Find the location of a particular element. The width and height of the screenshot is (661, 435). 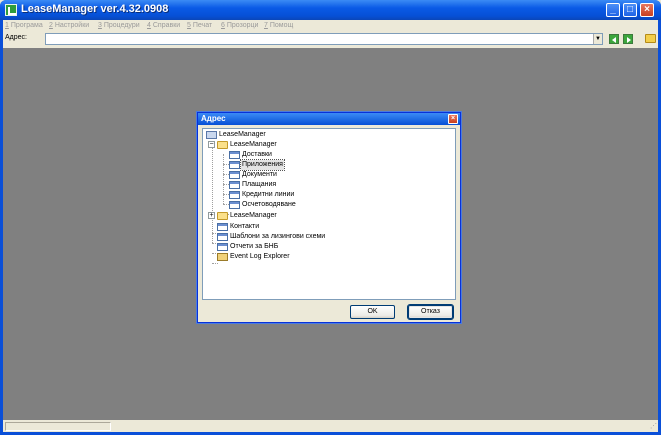

computer-icon is located at coordinates (211, 135).